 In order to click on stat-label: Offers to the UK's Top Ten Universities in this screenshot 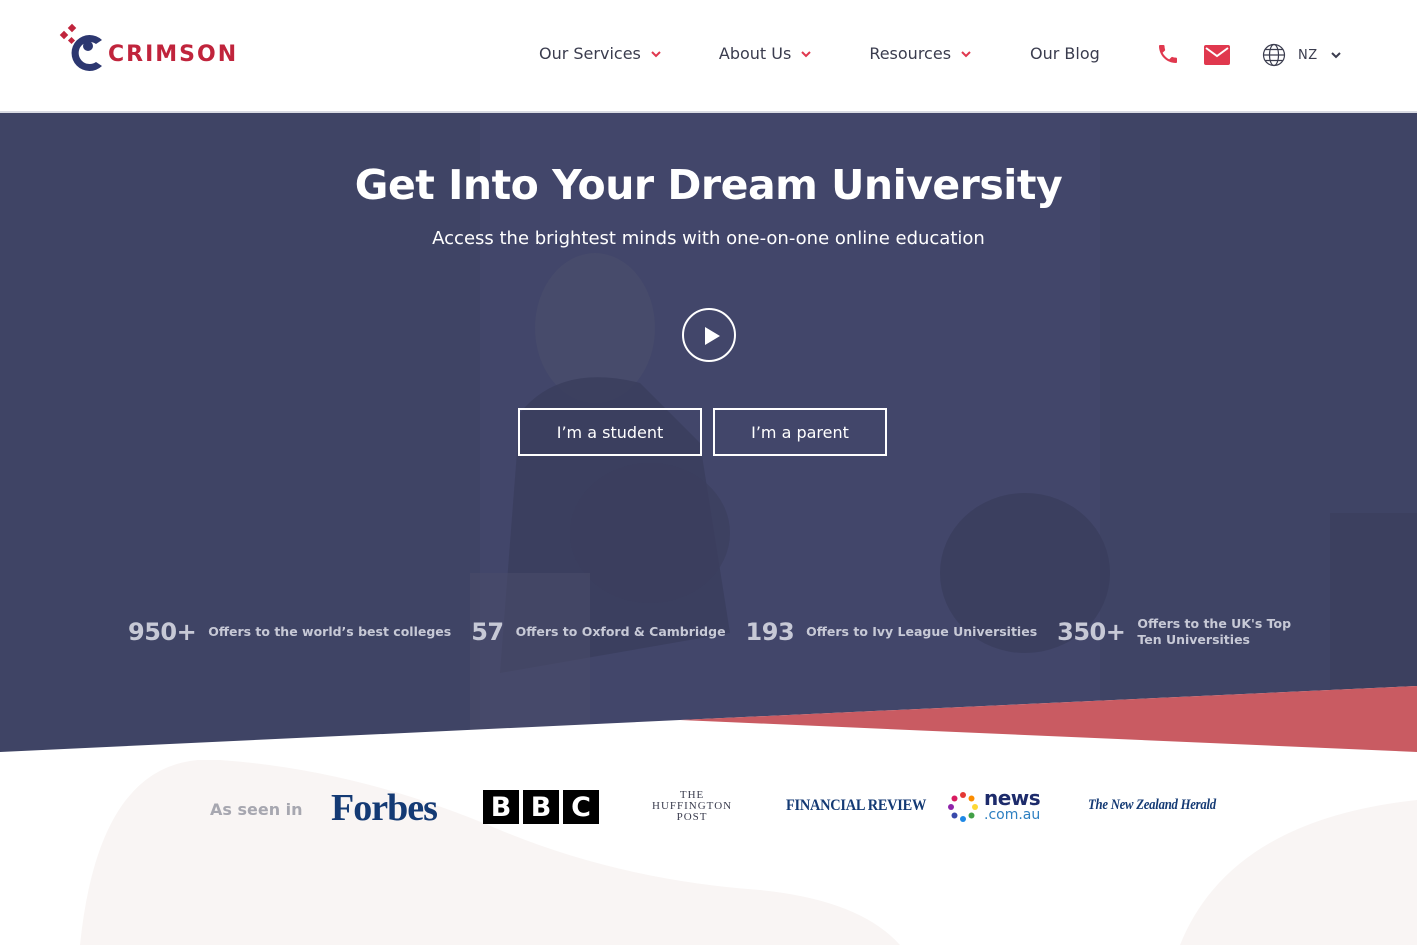, I will do `click(1214, 631)`.